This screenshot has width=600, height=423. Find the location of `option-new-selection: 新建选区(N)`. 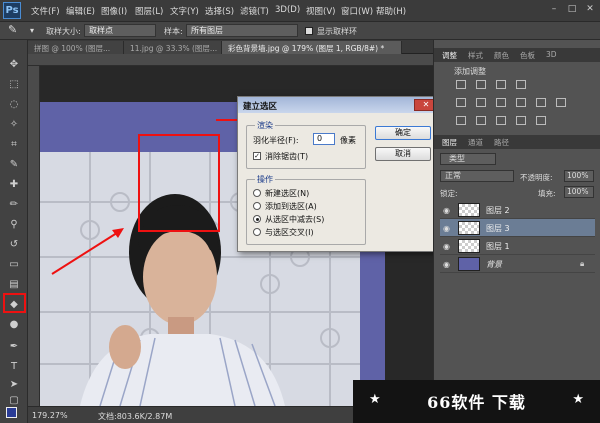

option-new-selection: 新建选区(N) is located at coordinates (287, 193).